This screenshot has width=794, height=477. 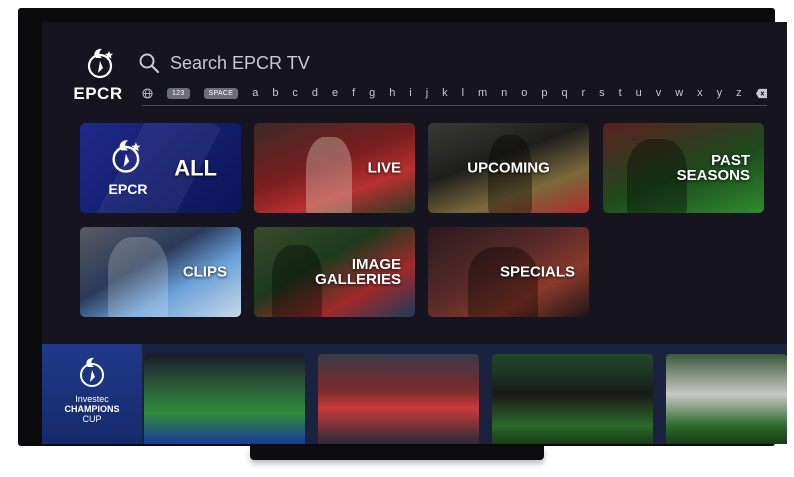 What do you see at coordinates (221, 93) in the screenshot?
I see `key-space: SPACE` at bounding box center [221, 93].